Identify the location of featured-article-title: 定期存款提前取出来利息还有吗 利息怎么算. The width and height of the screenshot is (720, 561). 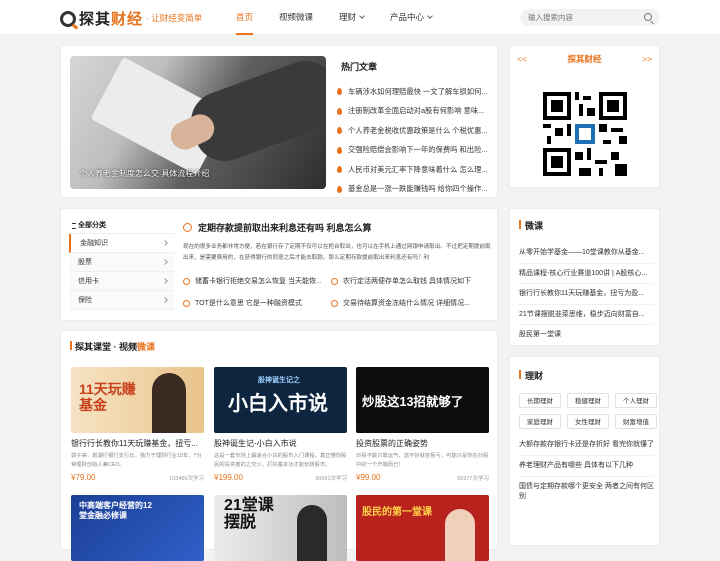
(339, 227).